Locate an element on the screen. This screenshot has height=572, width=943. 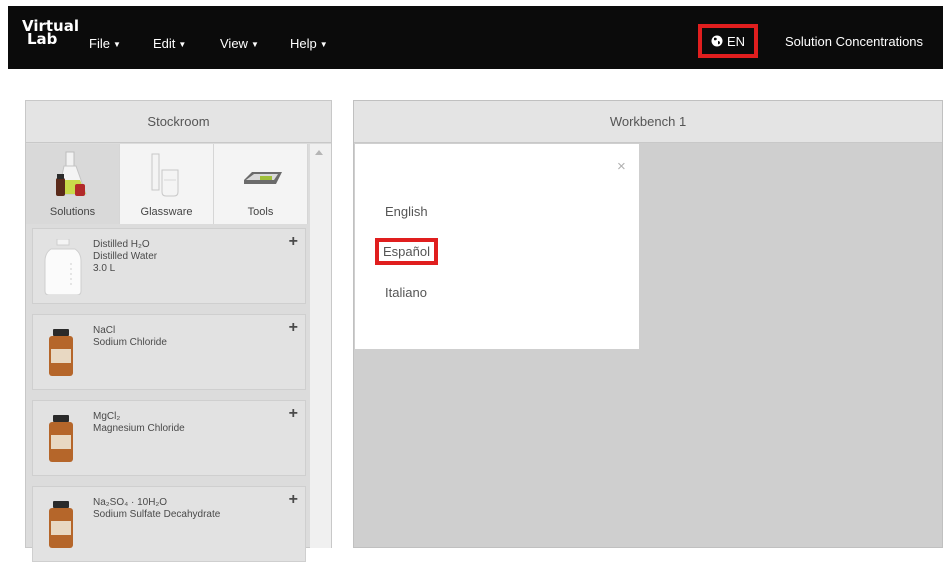
item-name: Distilled Water is located at coordinates (125, 256).